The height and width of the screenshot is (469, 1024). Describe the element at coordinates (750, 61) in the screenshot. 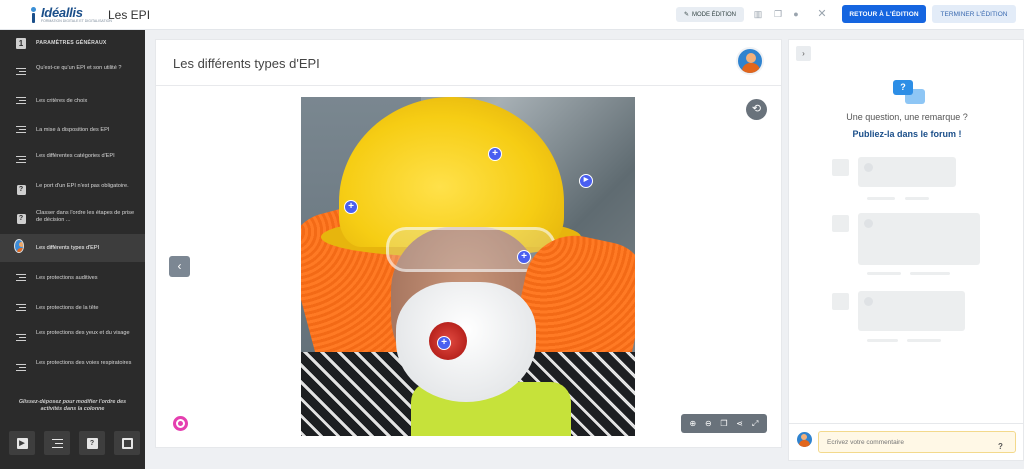

I see `activity-avatar` at that location.